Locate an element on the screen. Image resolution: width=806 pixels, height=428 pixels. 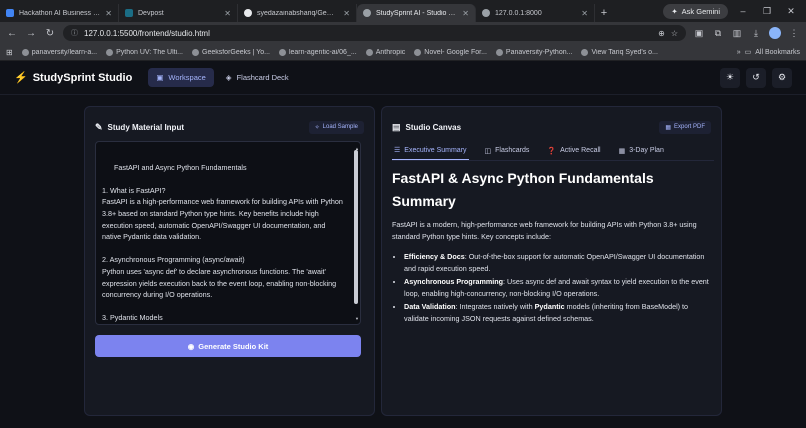
browser-tab: Hackathon AI Business Plan - ✕ is located at coordinates (59, 13).